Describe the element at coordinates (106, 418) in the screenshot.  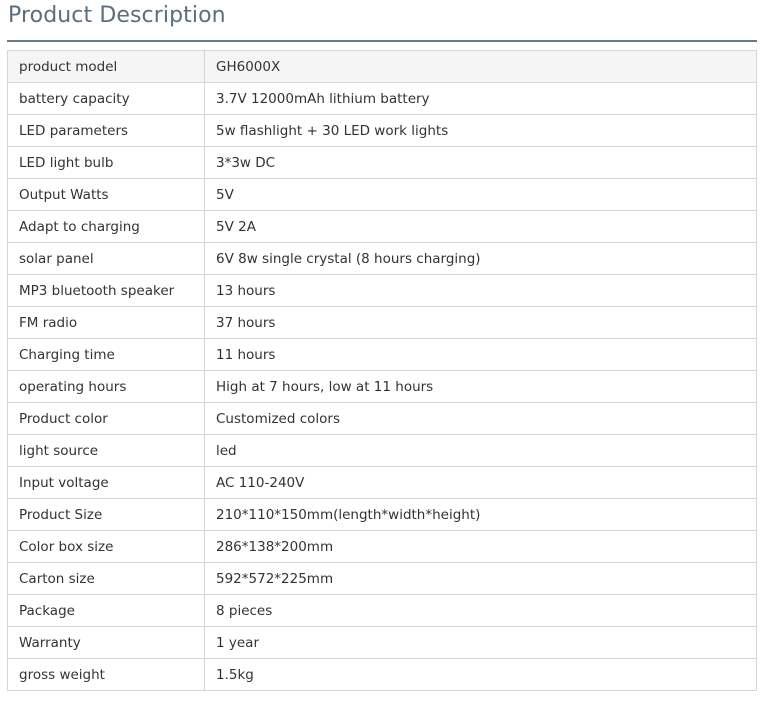
I see `spec-label: Product color` at that location.